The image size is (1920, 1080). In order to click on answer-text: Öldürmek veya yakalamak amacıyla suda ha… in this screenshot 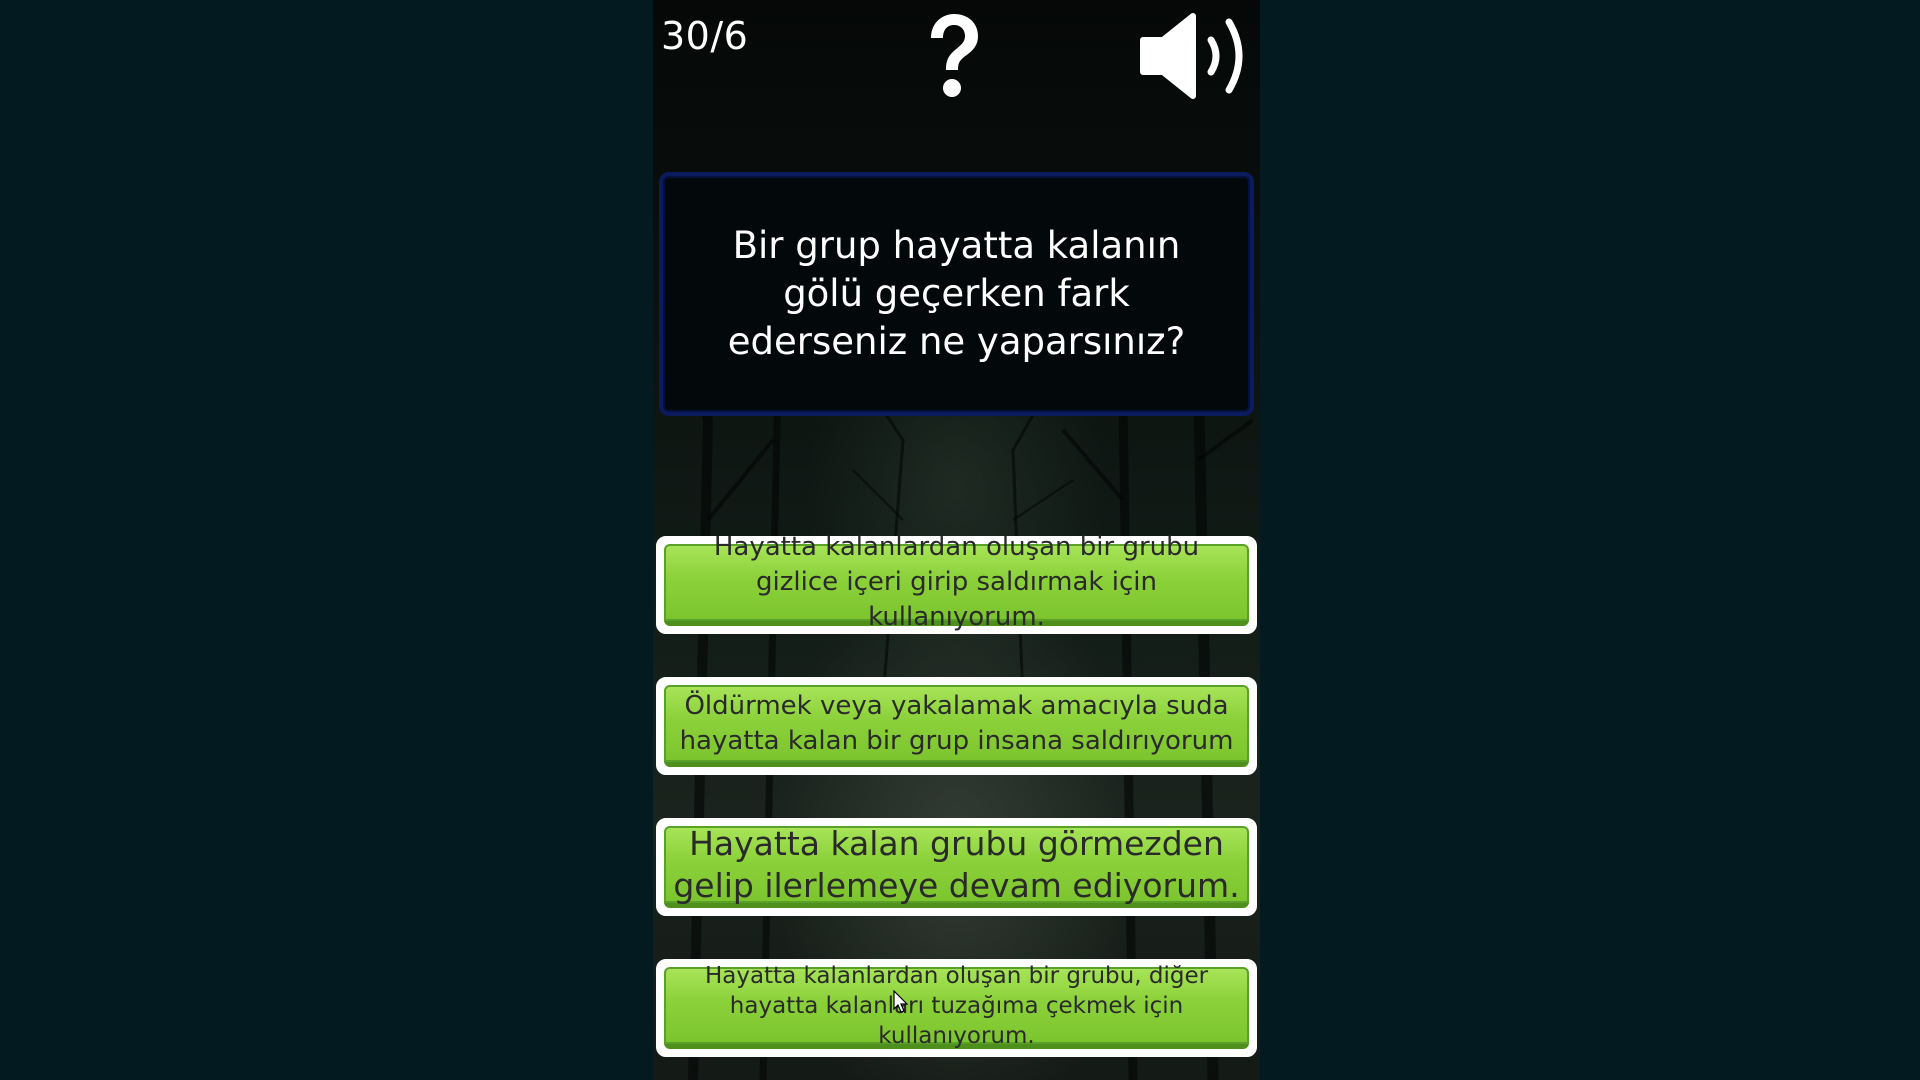, I will do `click(956, 723)`.